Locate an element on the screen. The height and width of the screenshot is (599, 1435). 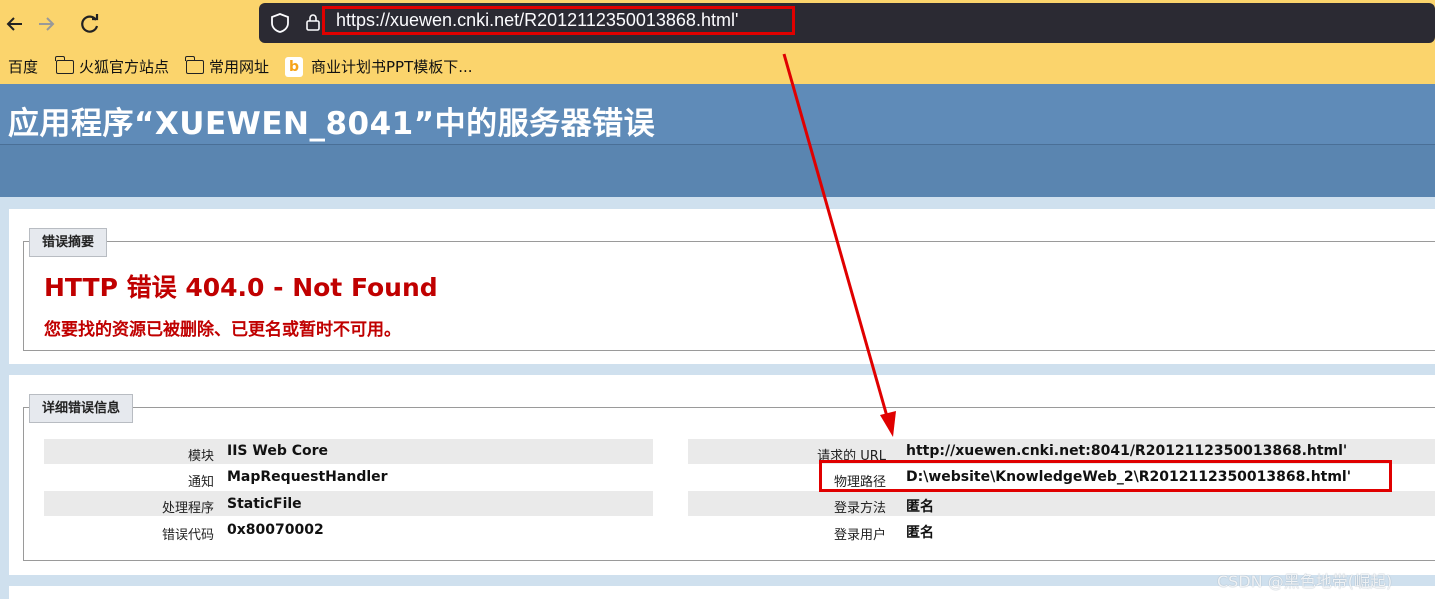
watermark: CSDN @黑色地带(崛起) is located at coordinates (1305, 581).